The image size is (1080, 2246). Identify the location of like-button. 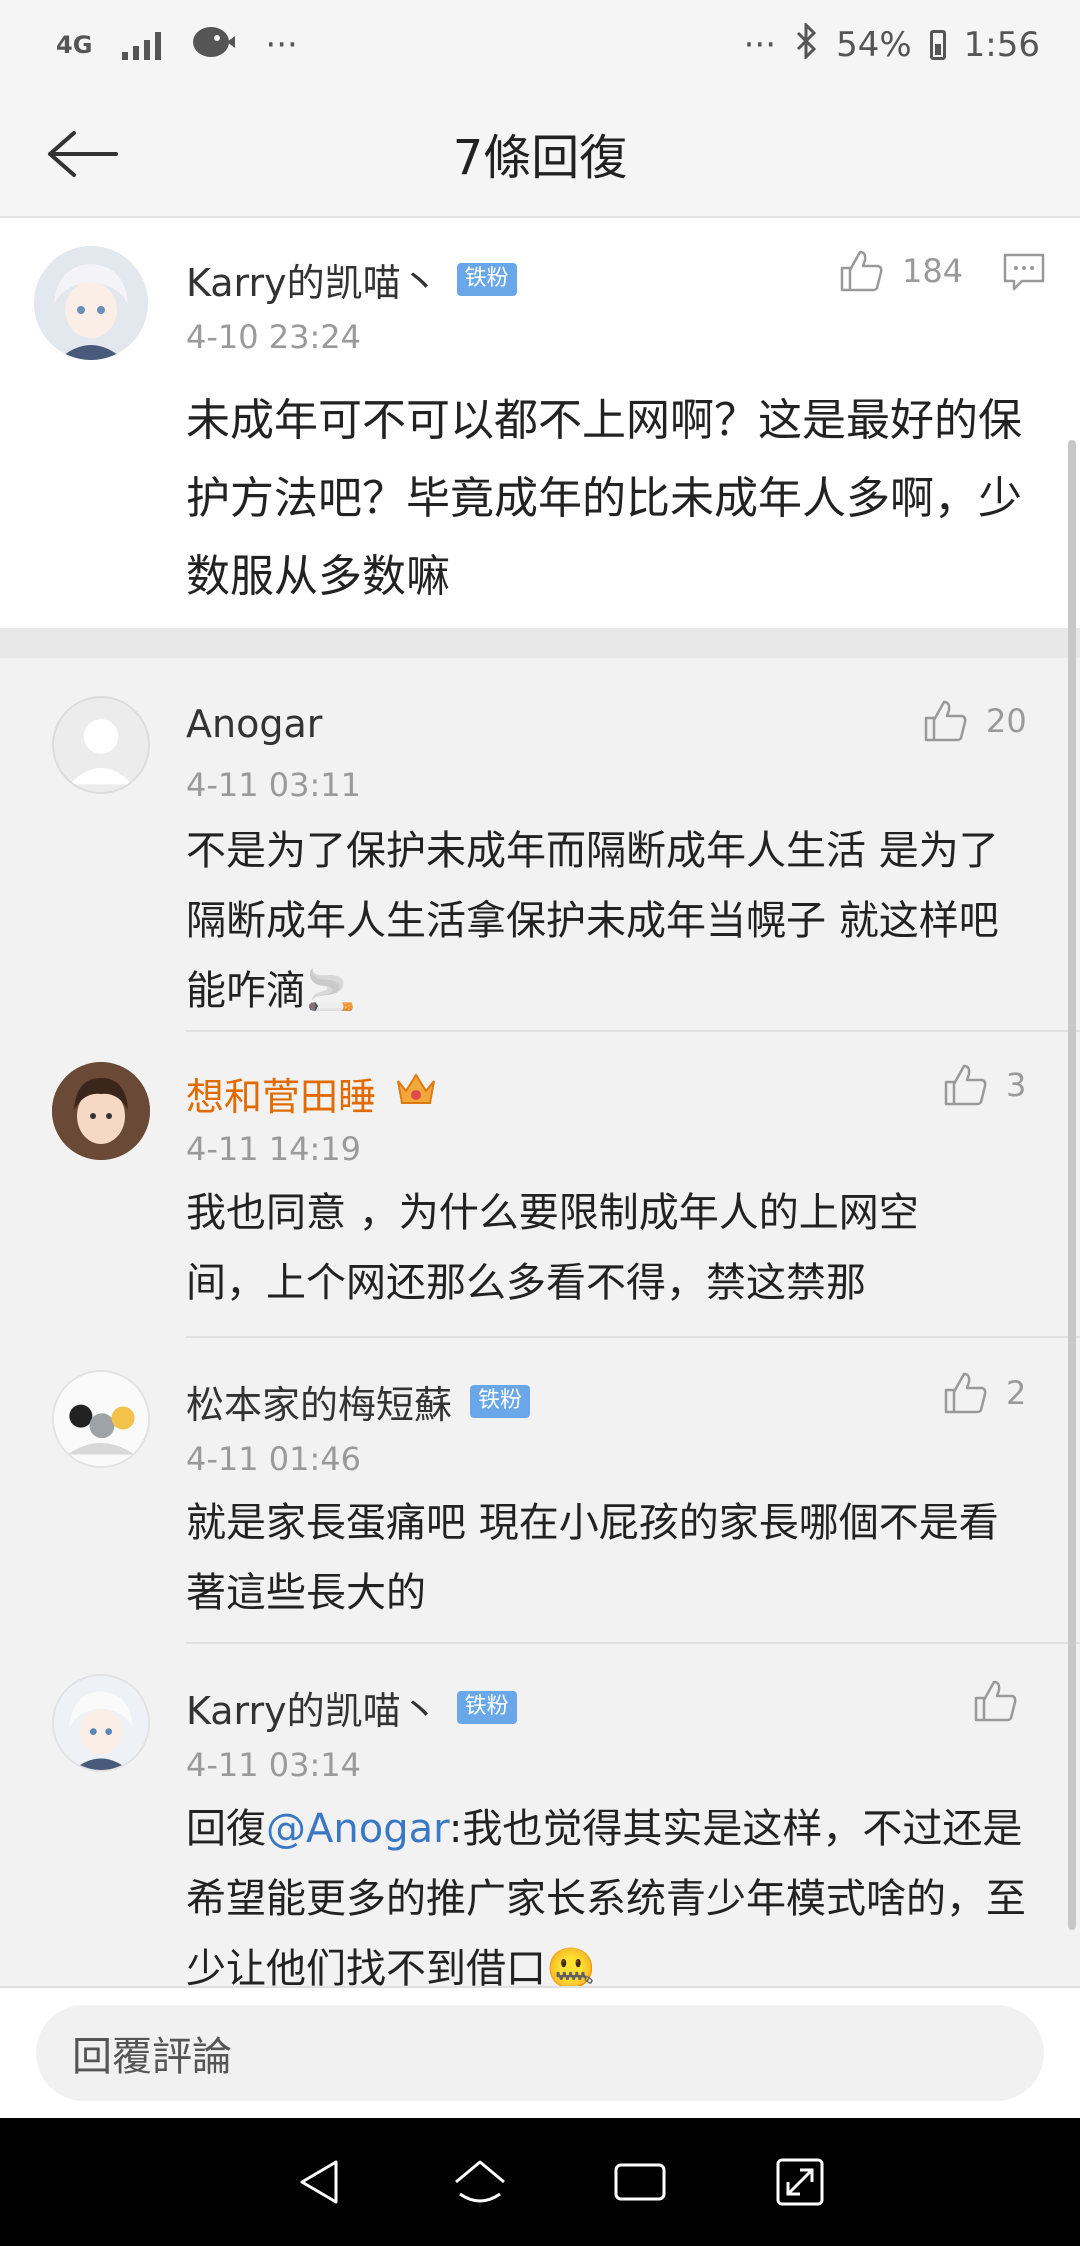
(995, 1701).